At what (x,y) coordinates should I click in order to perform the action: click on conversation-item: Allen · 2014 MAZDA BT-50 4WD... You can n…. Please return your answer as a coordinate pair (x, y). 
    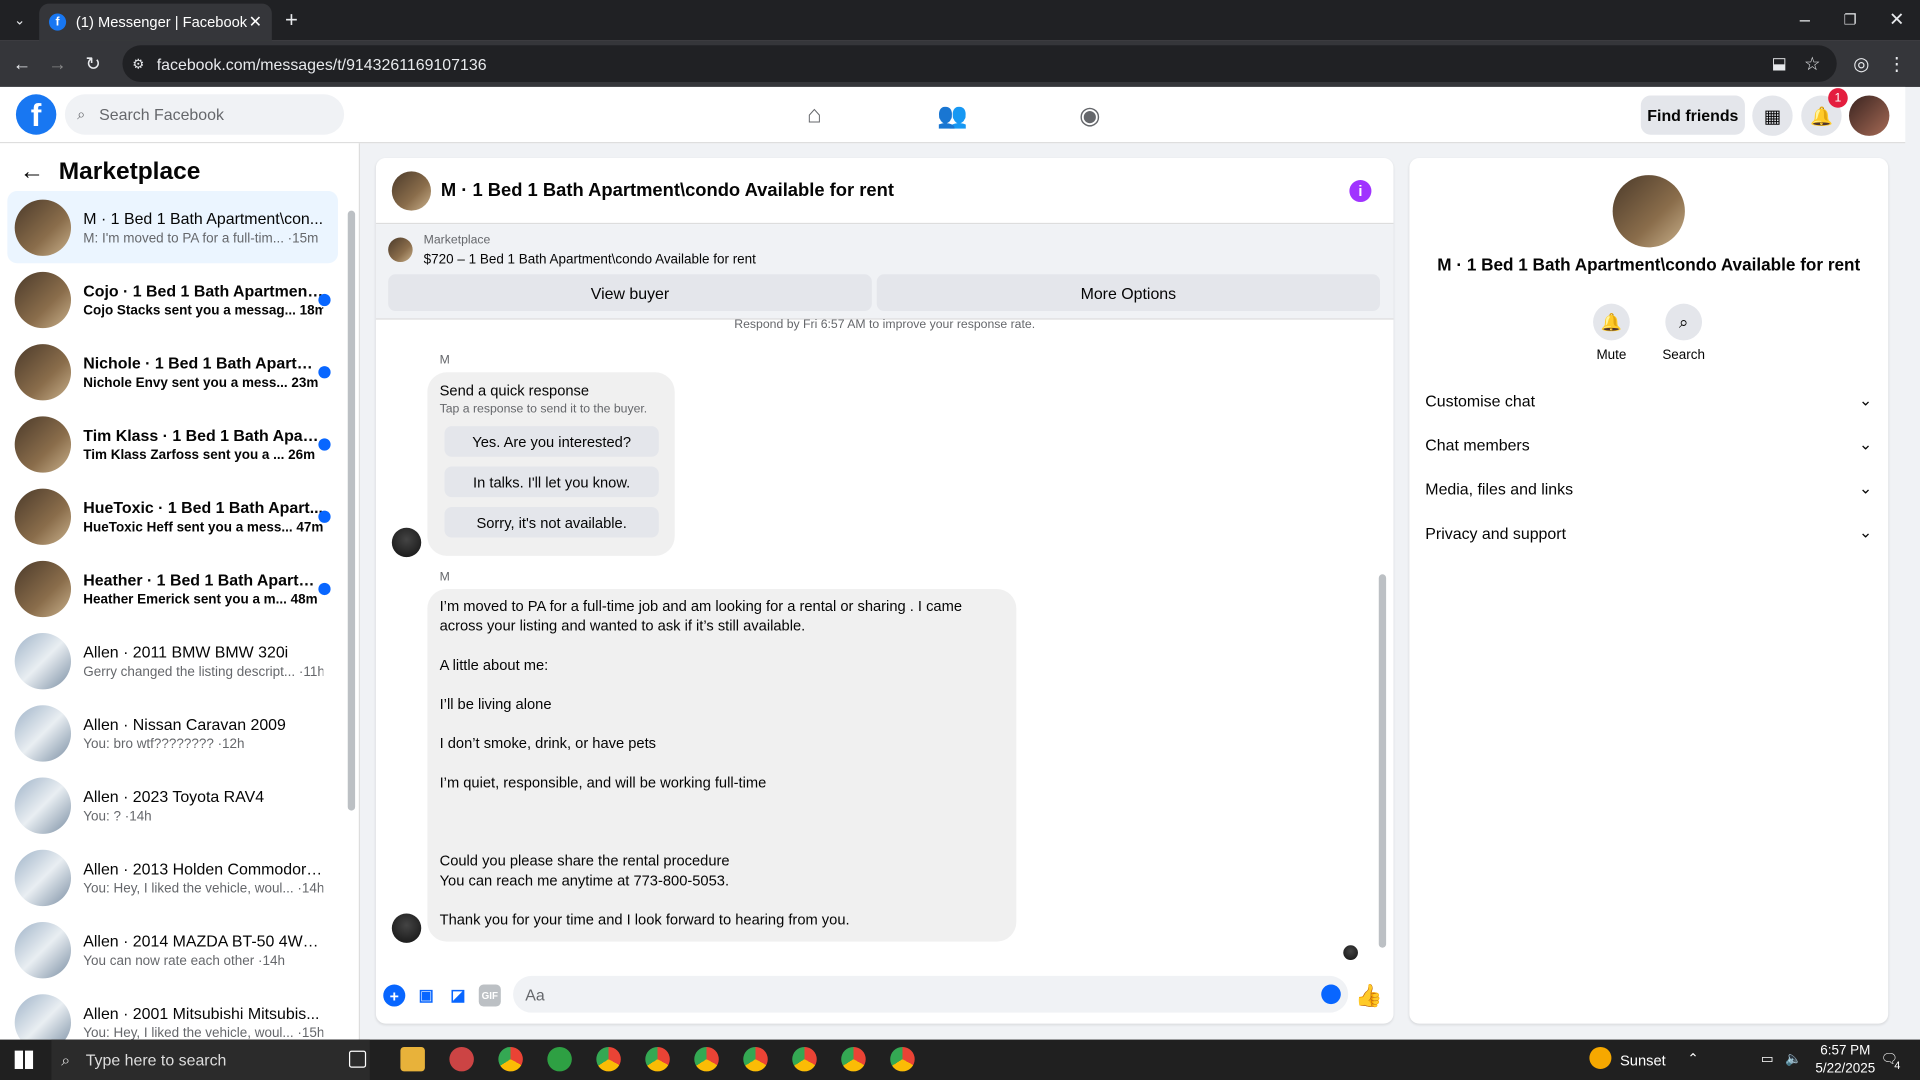
    Looking at the image, I should click on (172, 949).